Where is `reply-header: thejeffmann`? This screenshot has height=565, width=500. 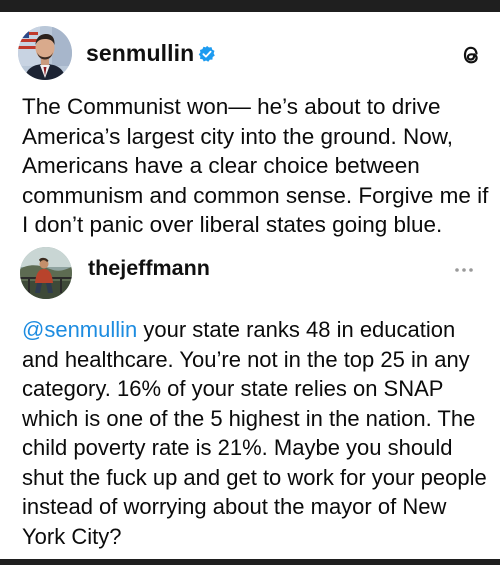 reply-header: thejeffmann is located at coordinates (115, 273).